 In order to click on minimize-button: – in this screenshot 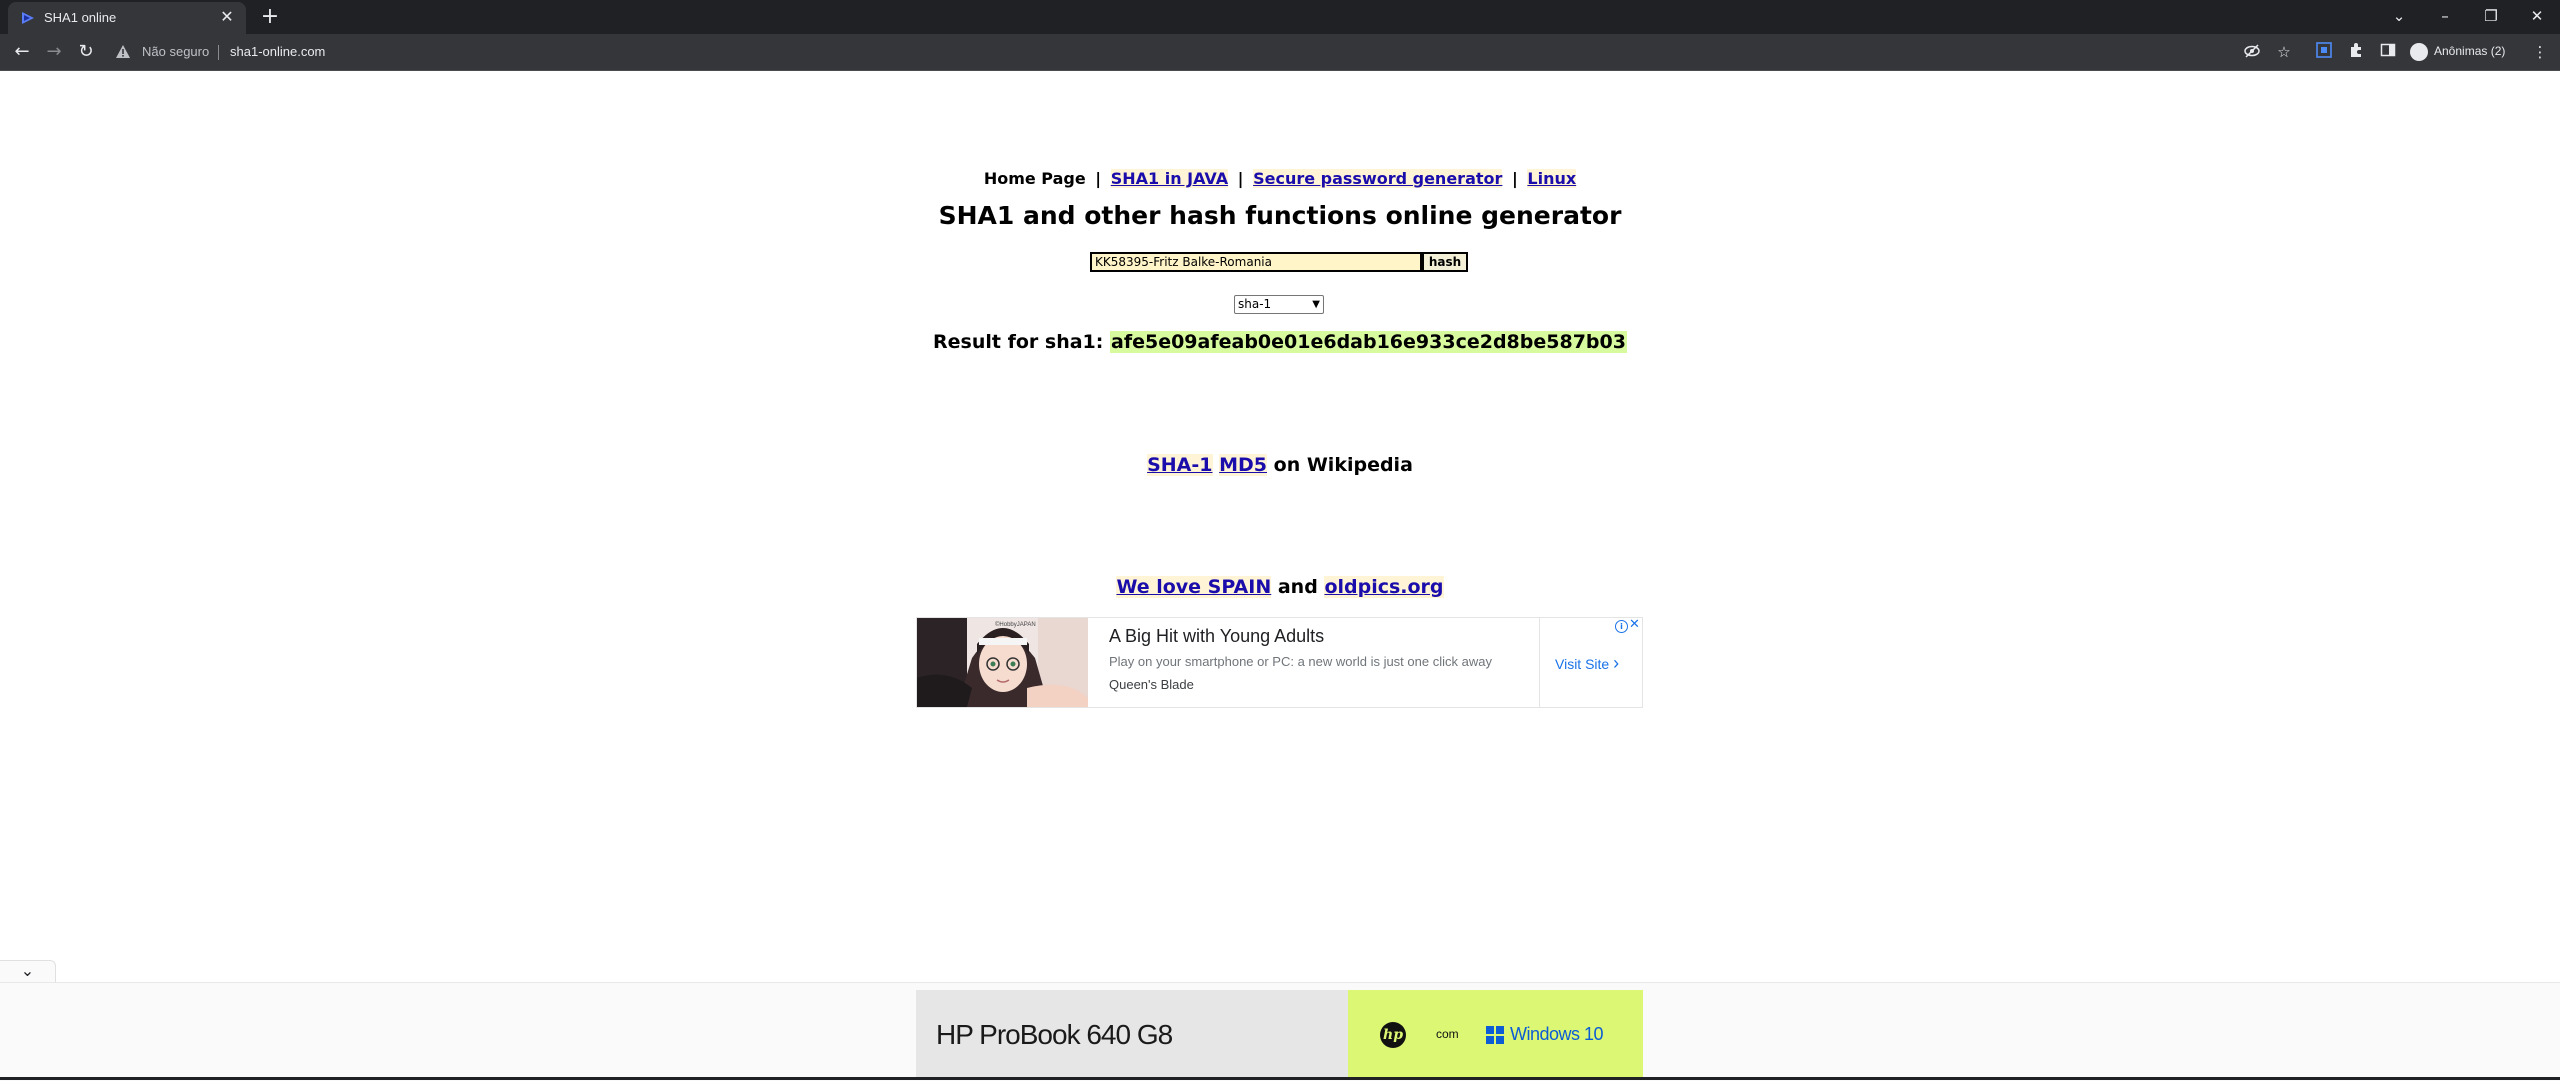, I will do `click(2445, 16)`.